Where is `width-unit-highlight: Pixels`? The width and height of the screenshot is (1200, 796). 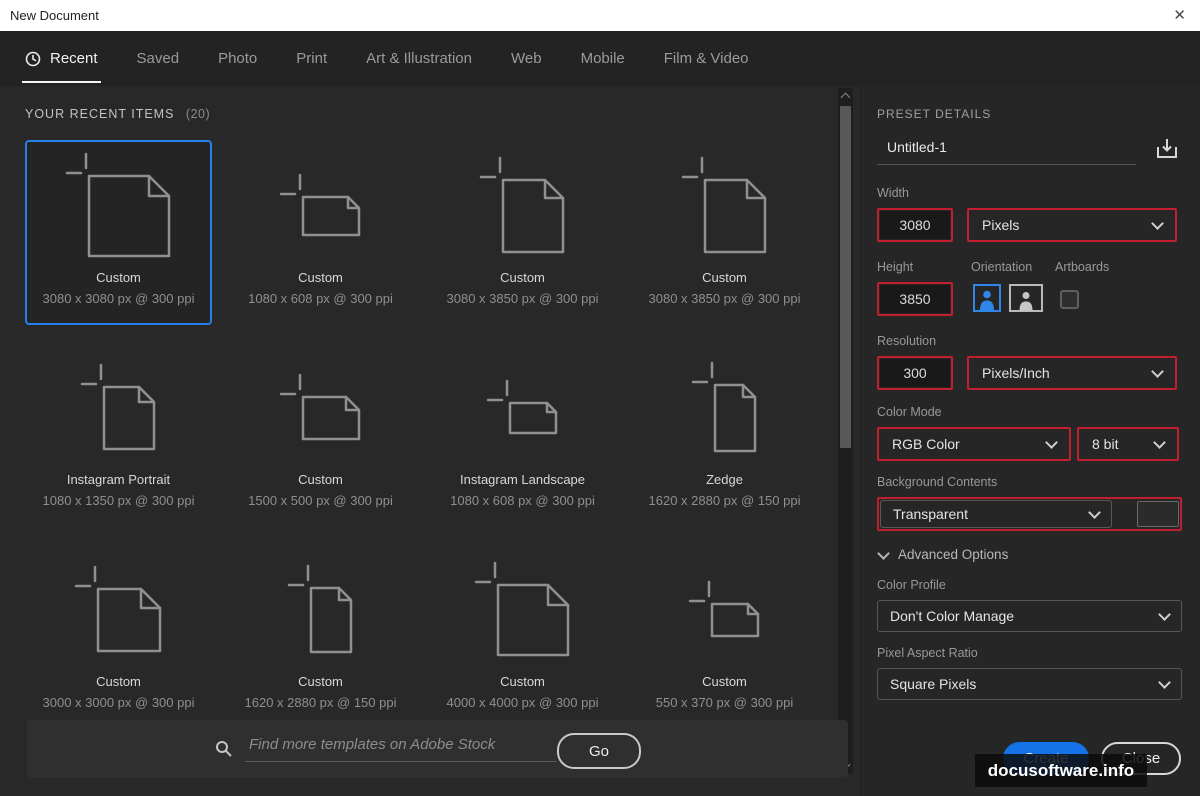 width-unit-highlight: Pixels is located at coordinates (1072, 225).